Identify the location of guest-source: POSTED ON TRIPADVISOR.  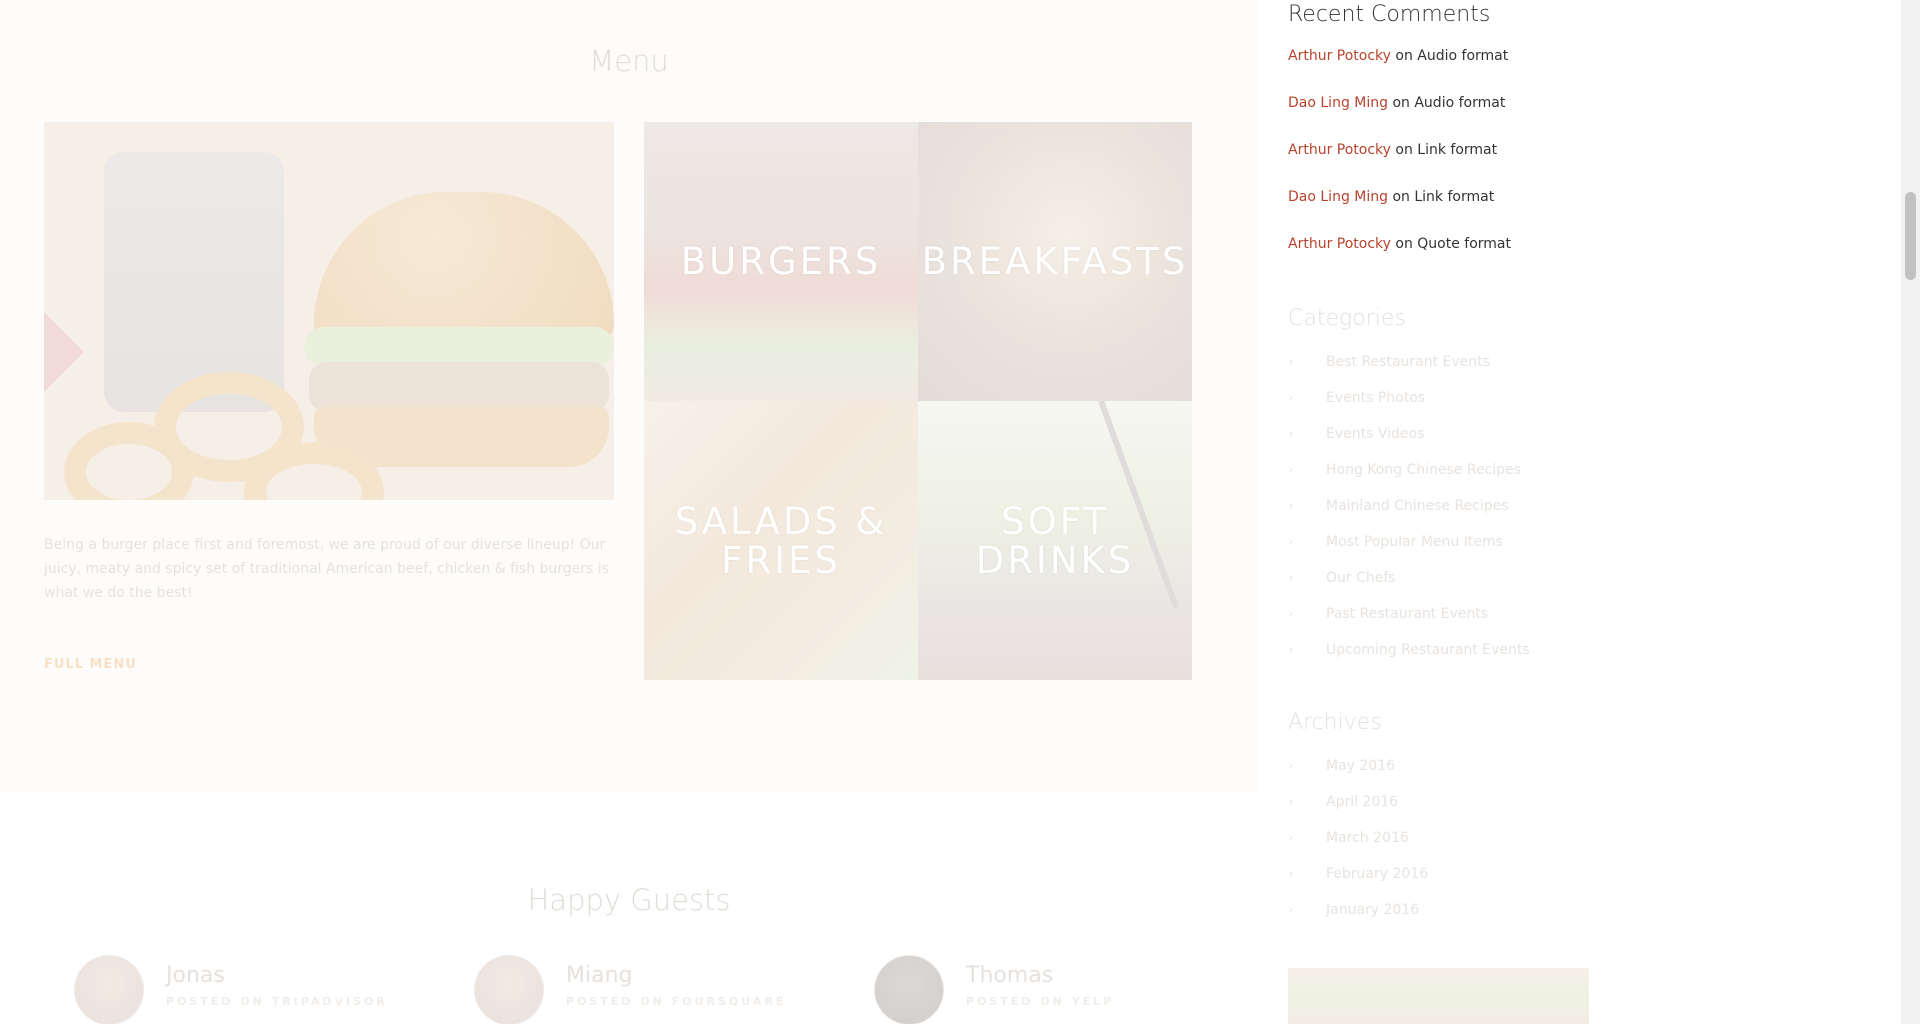
(277, 1001).